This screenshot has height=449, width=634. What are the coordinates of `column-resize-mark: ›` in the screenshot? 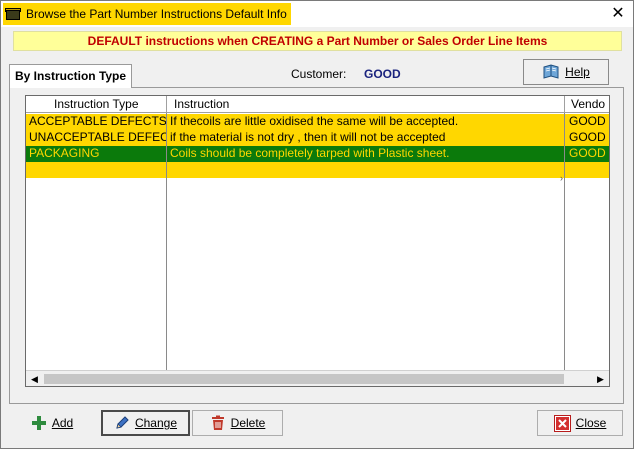 It's located at (561, 178).